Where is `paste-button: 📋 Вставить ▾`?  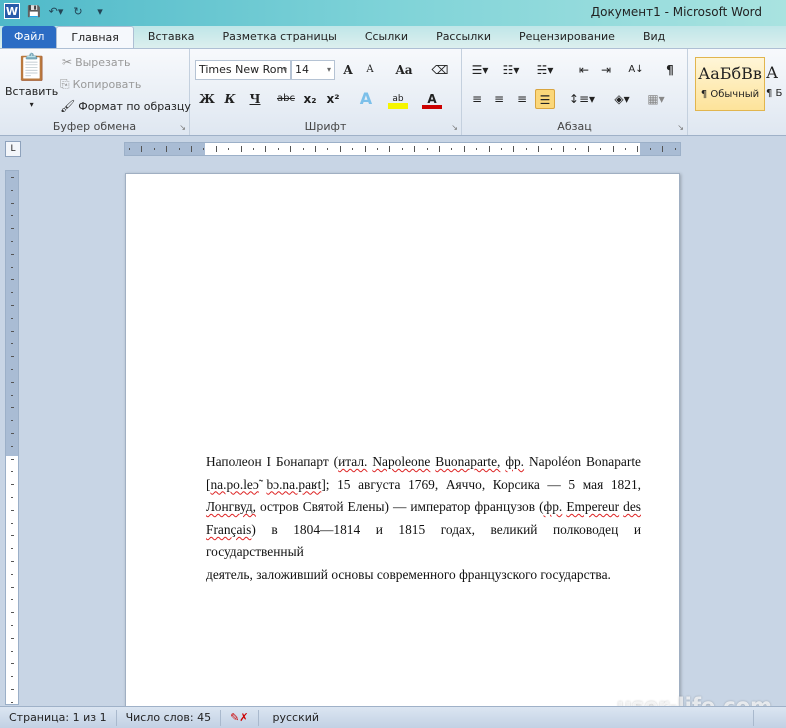
paste-button: 📋 Вставить ▾ is located at coordinates (31, 81).